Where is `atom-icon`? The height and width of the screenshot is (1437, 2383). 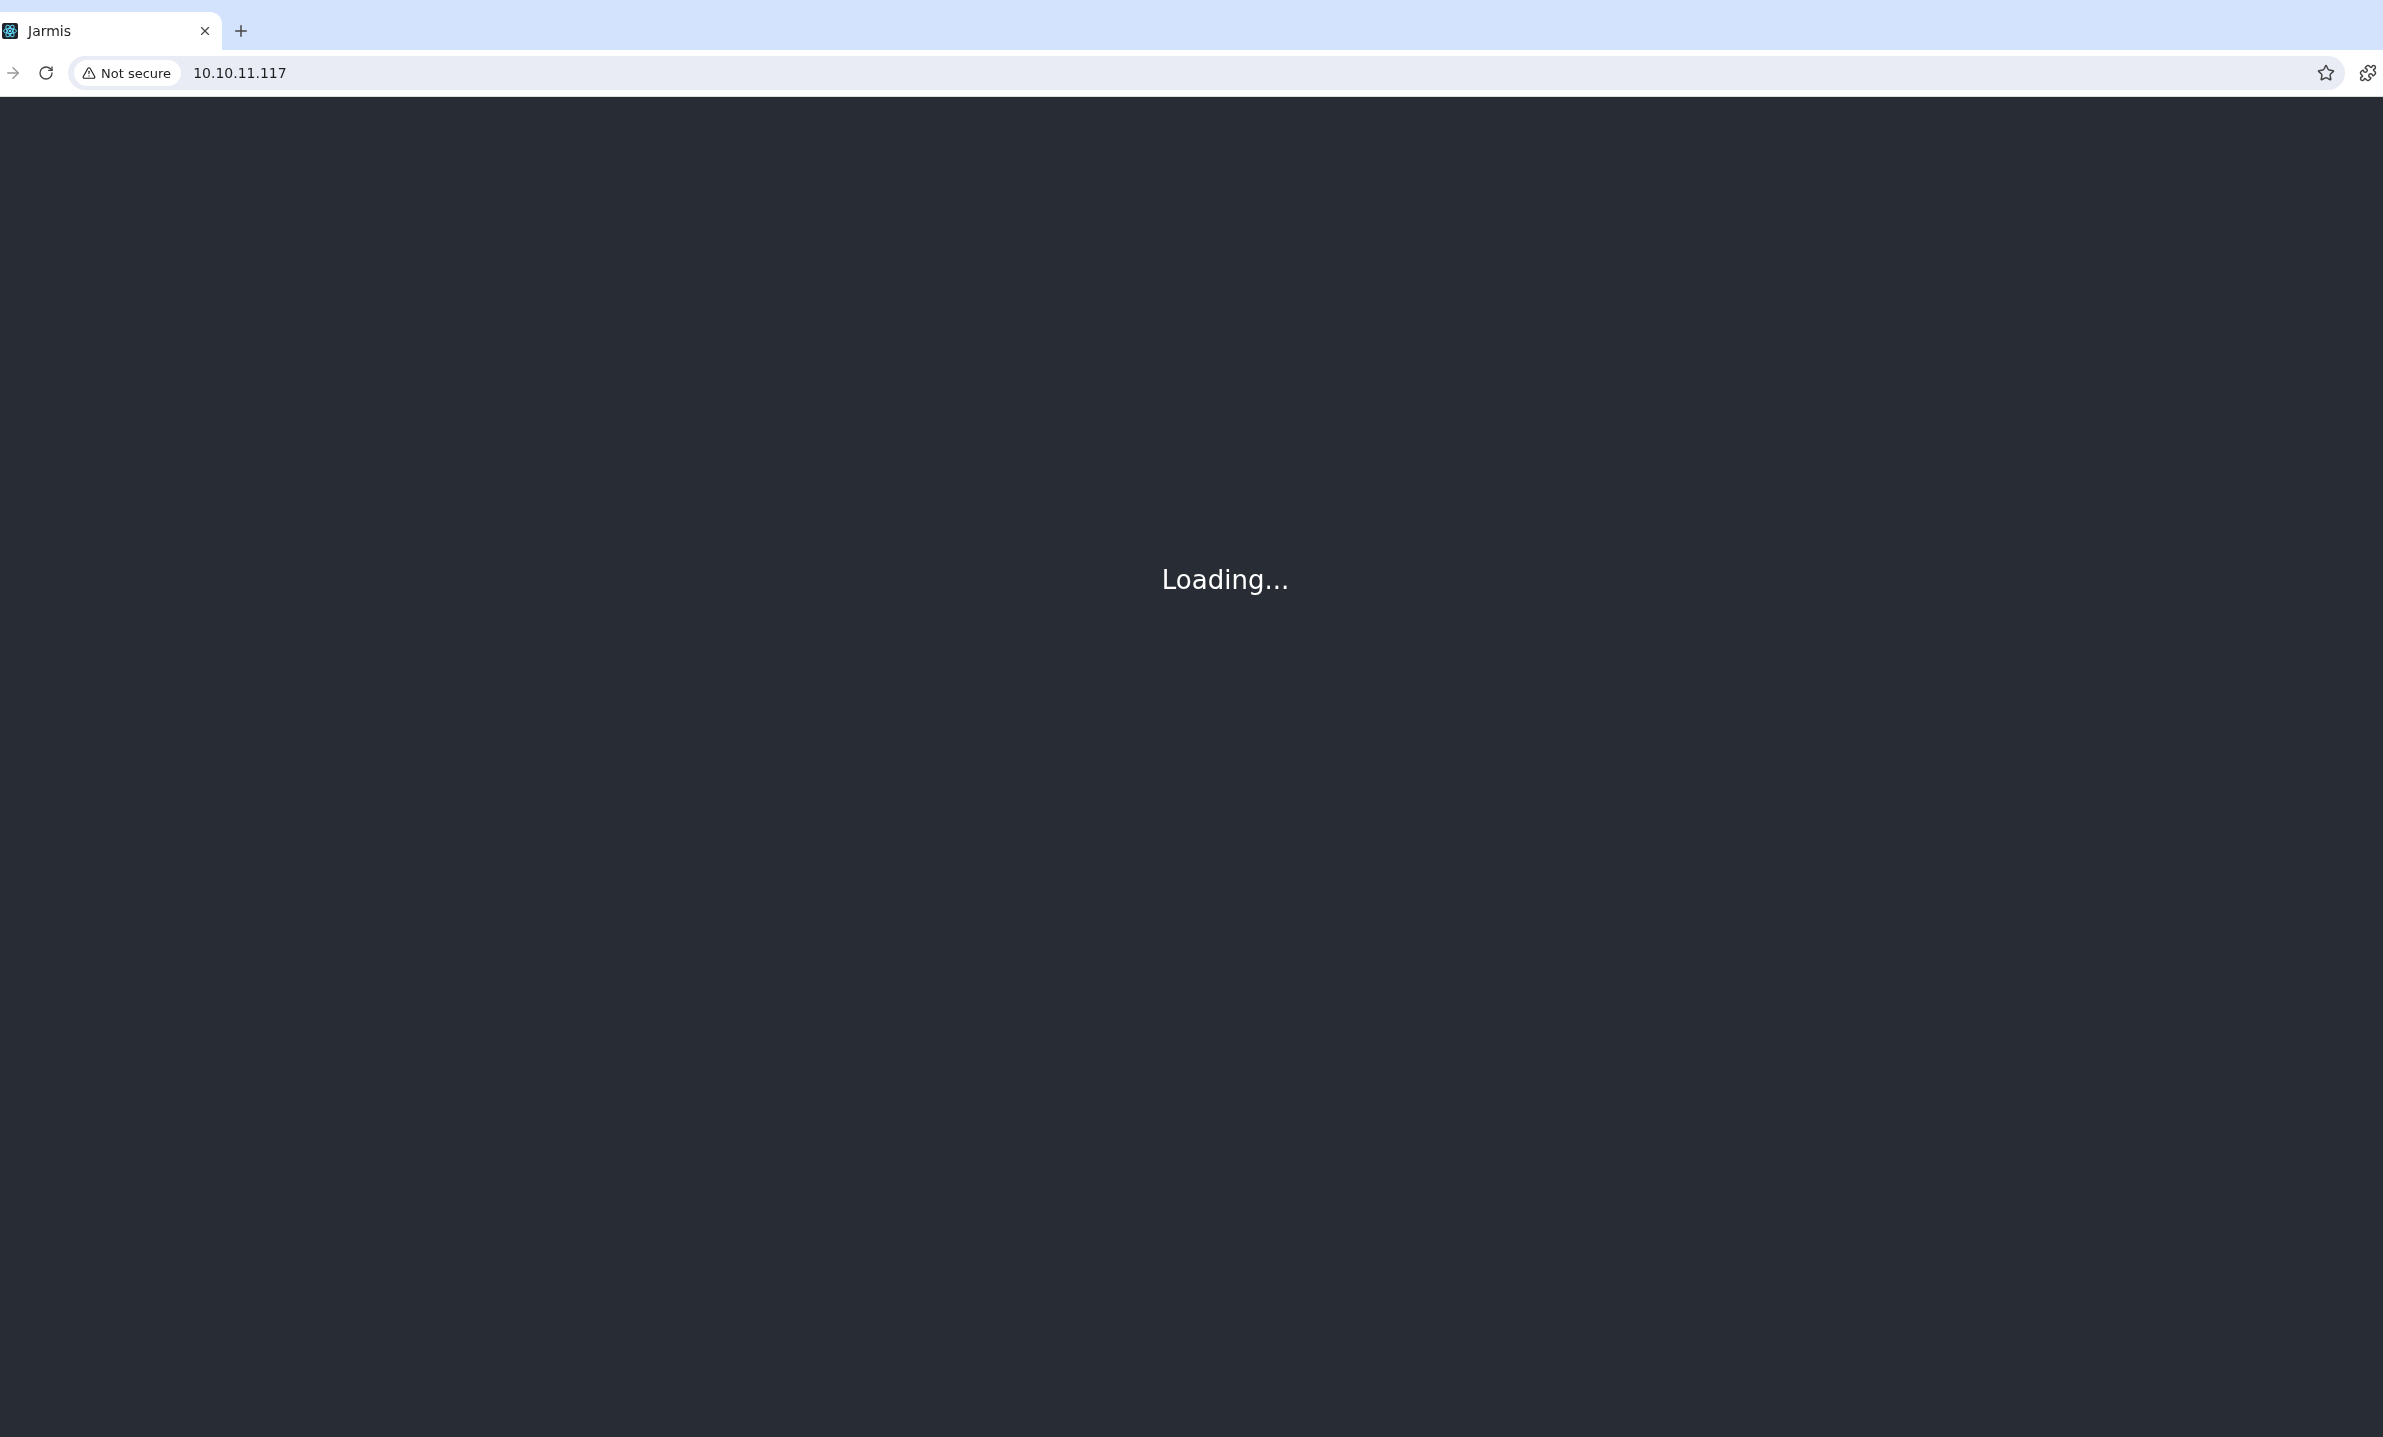
atom-icon is located at coordinates (10, 31).